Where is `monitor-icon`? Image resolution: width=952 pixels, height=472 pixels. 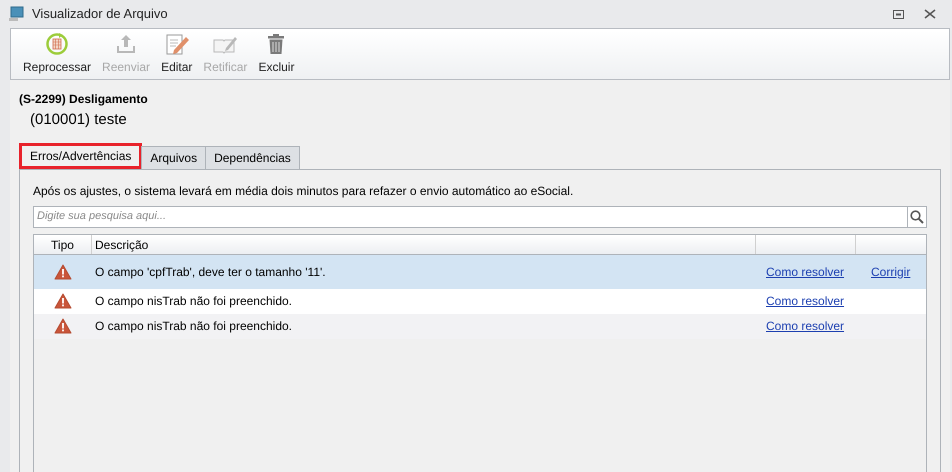 monitor-icon is located at coordinates (16, 14).